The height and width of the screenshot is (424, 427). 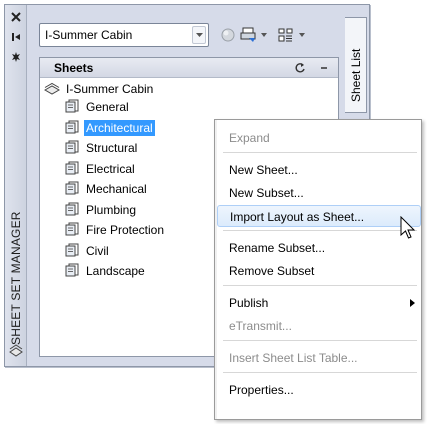 I want to click on publish-icon, so click(x=248, y=35).